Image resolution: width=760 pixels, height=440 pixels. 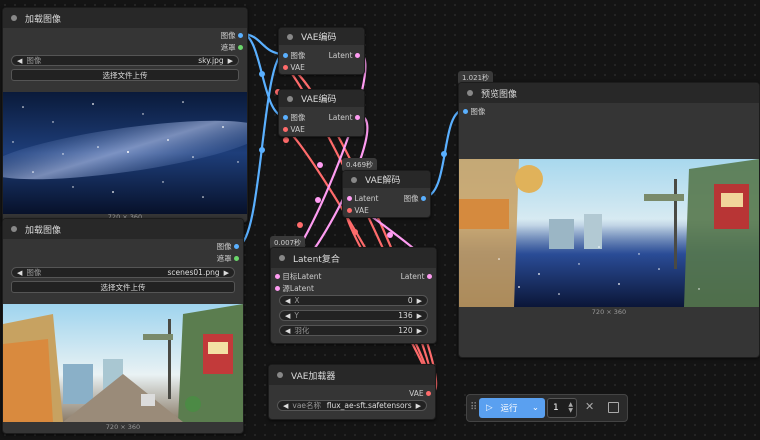 What do you see at coordinates (613, 407) in the screenshot?
I see `stop-icon` at bounding box center [613, 407].